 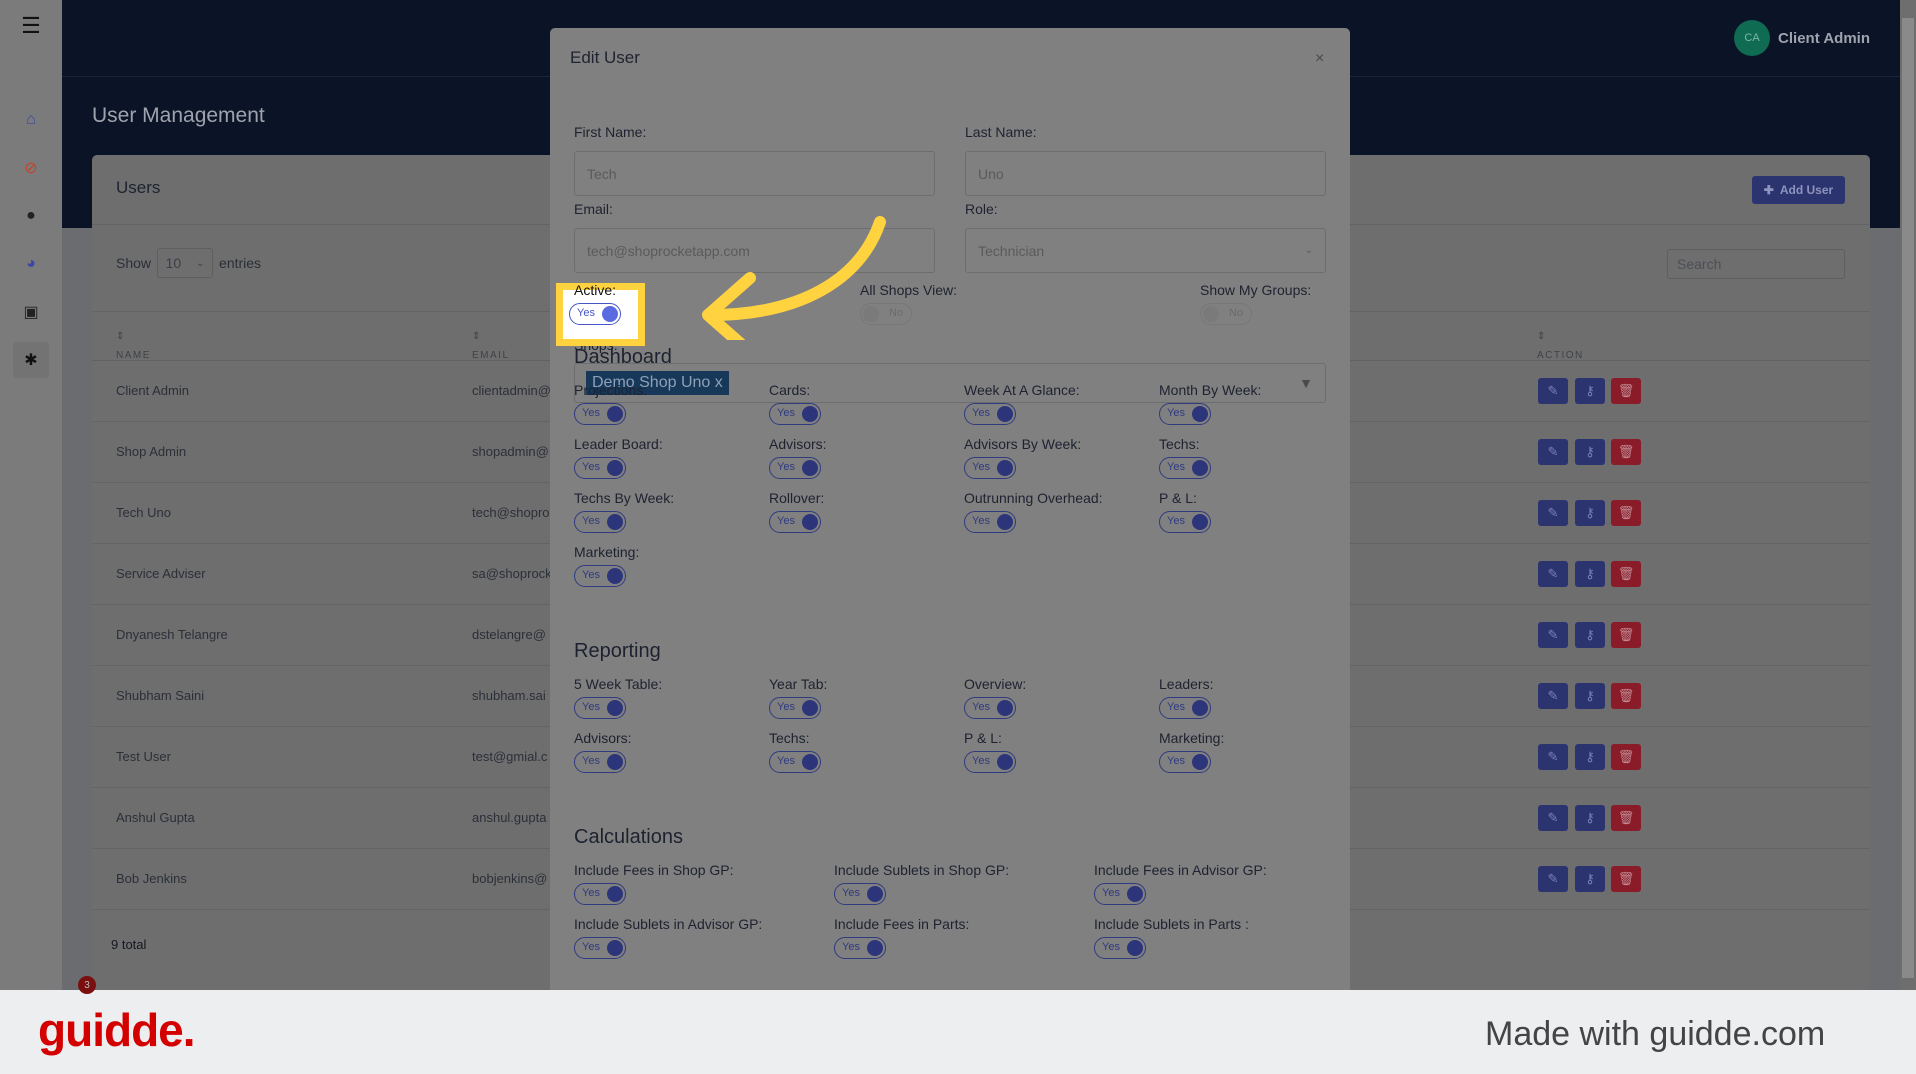 I want to click on entries-select: 10 ⌄, so click(x=185, y=263).